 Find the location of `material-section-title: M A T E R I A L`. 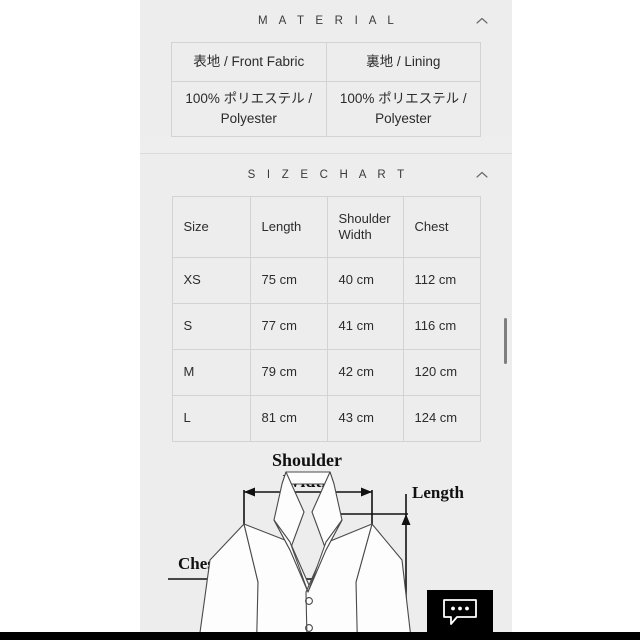

material-section-title: M A T E R I A L is located at coordinates (328, 21).